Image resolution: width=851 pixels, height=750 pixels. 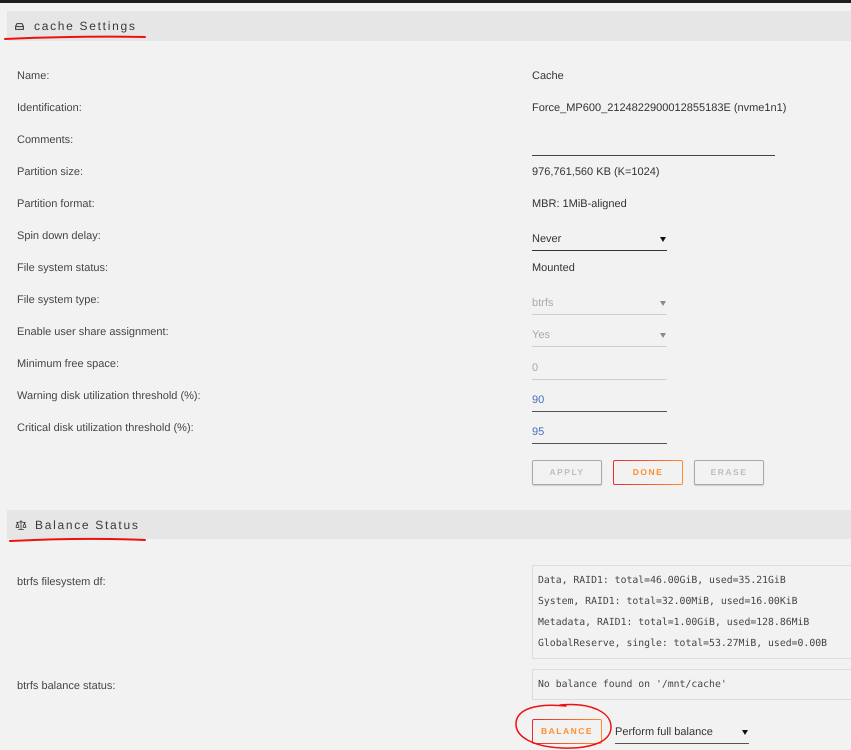 I want to click on field-label: Name:, so click(x=33, y=76).